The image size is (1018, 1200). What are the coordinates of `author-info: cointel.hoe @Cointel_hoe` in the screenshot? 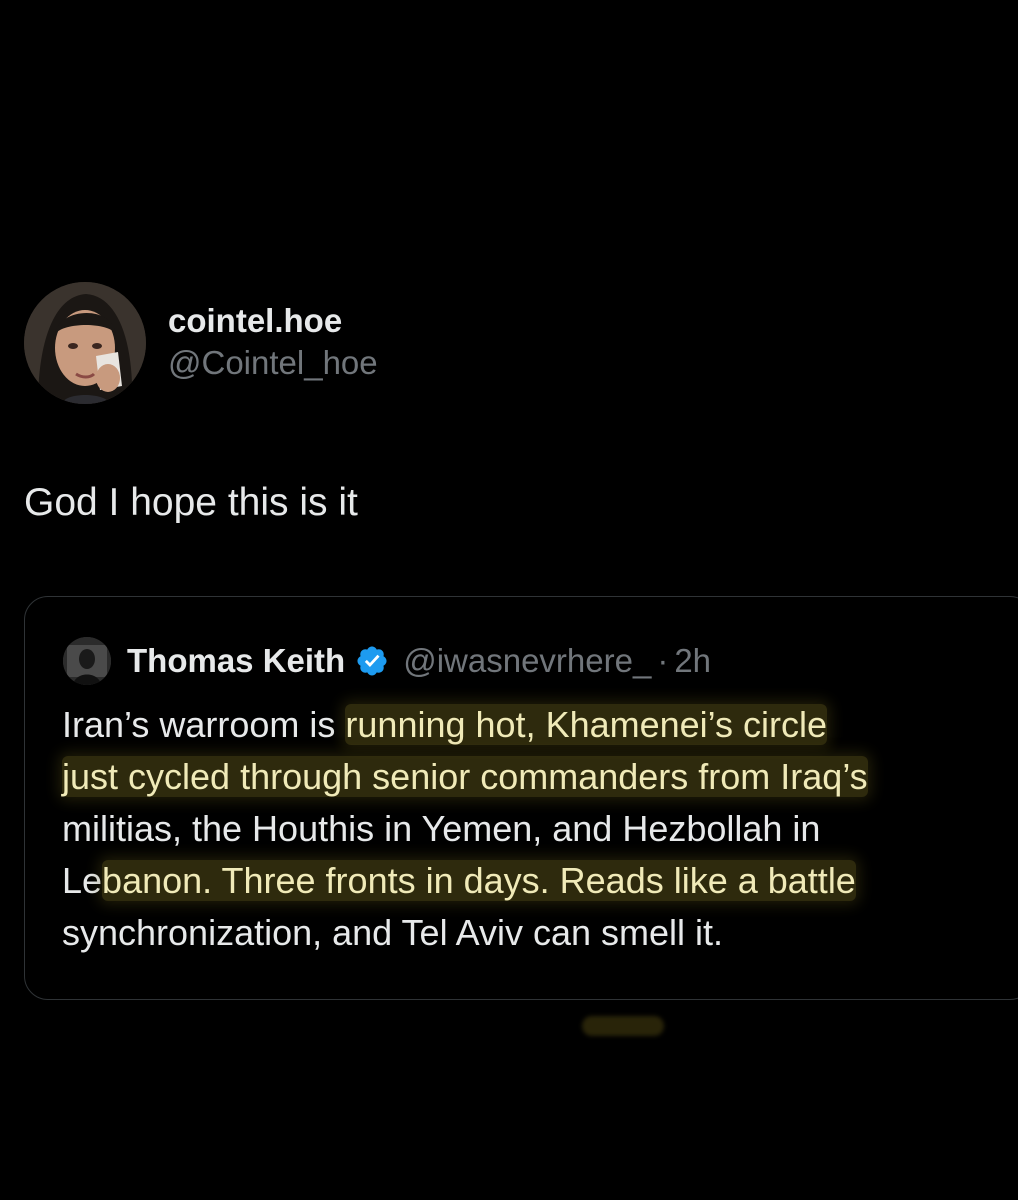 It's located at (273, 343).